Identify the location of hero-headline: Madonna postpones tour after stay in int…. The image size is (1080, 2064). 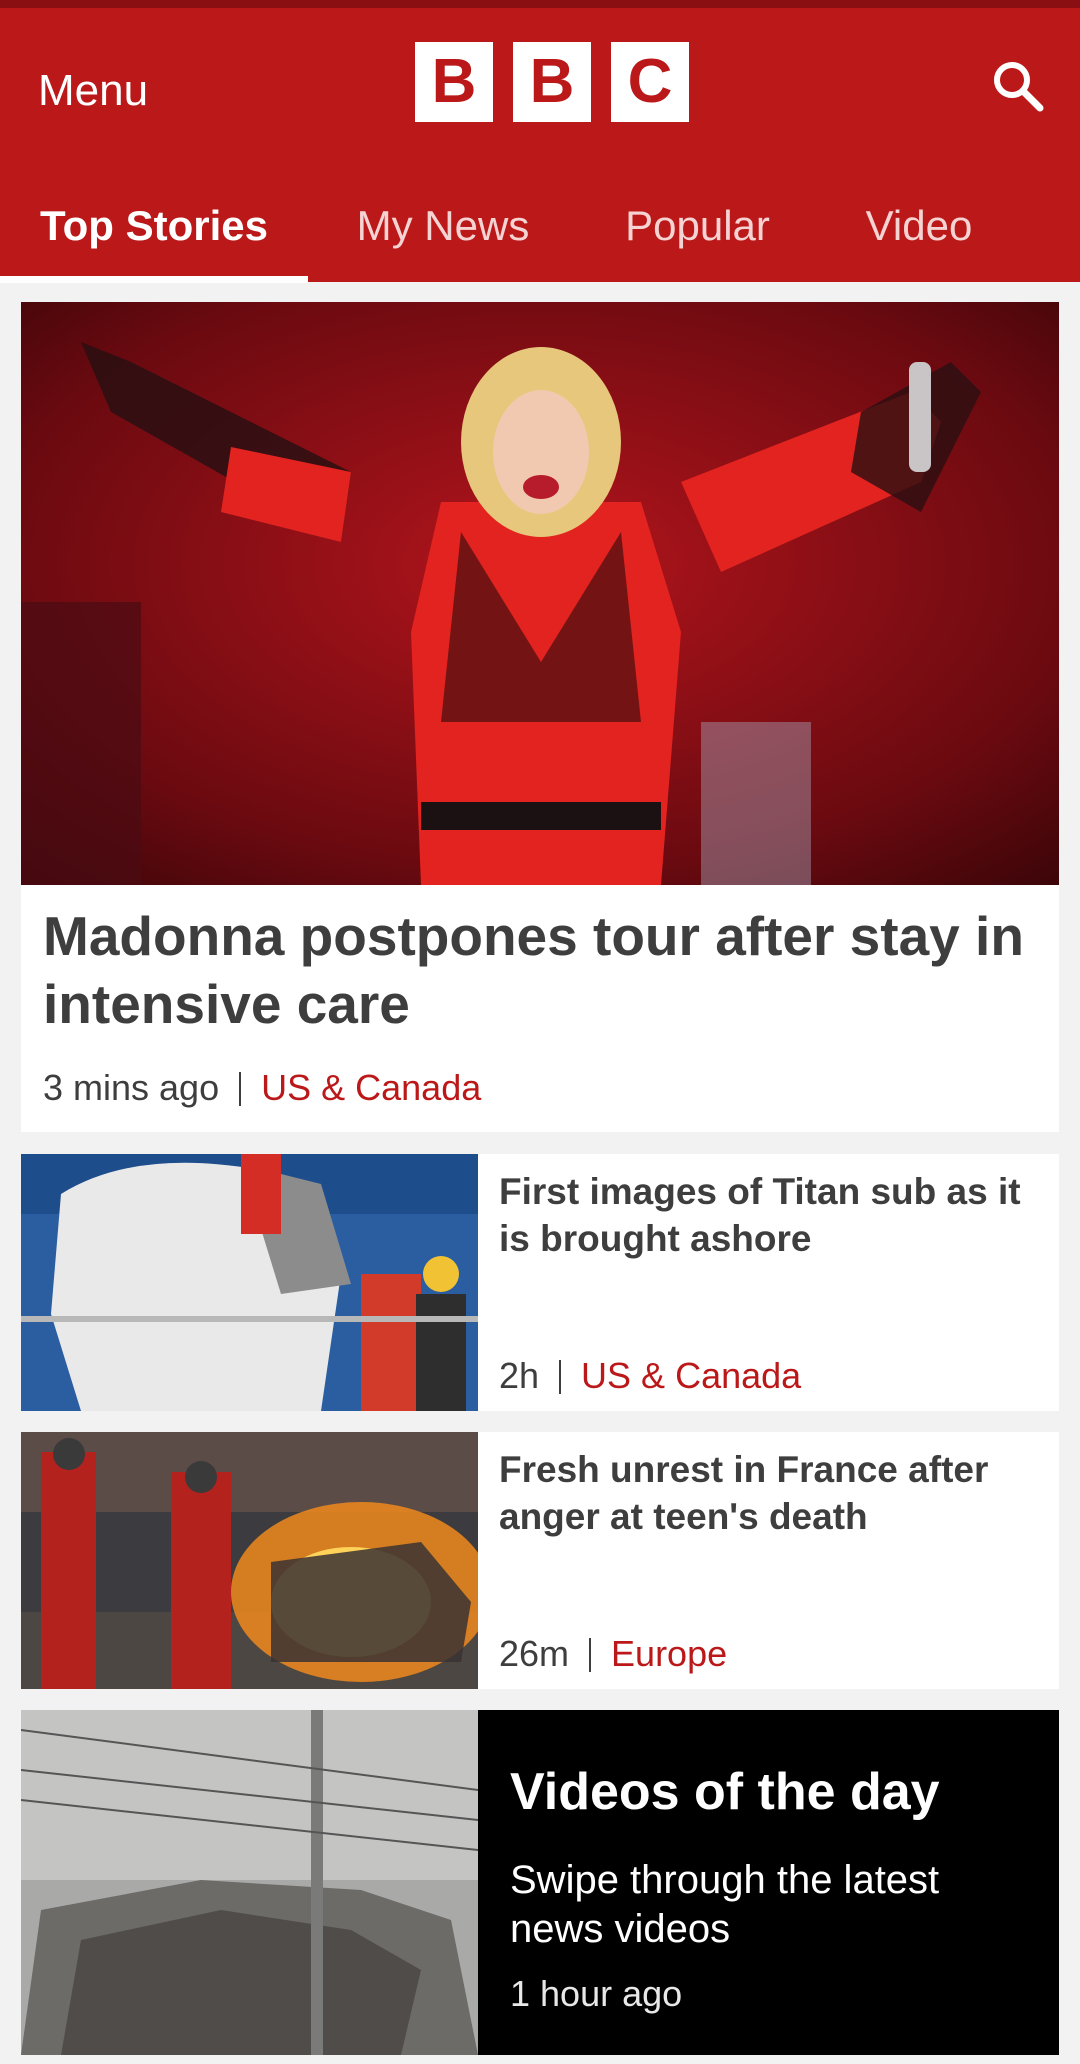
(533, 970).